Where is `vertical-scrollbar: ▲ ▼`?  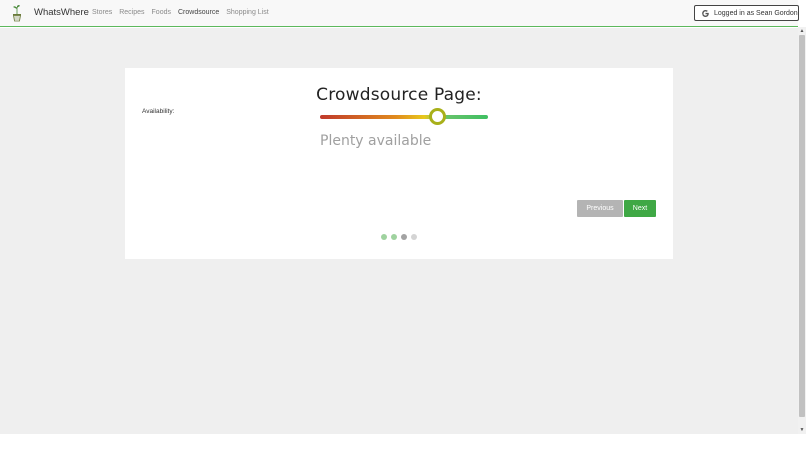
vertical-scrollbar: ▲ ▼ is located at coordinates (802, 230).